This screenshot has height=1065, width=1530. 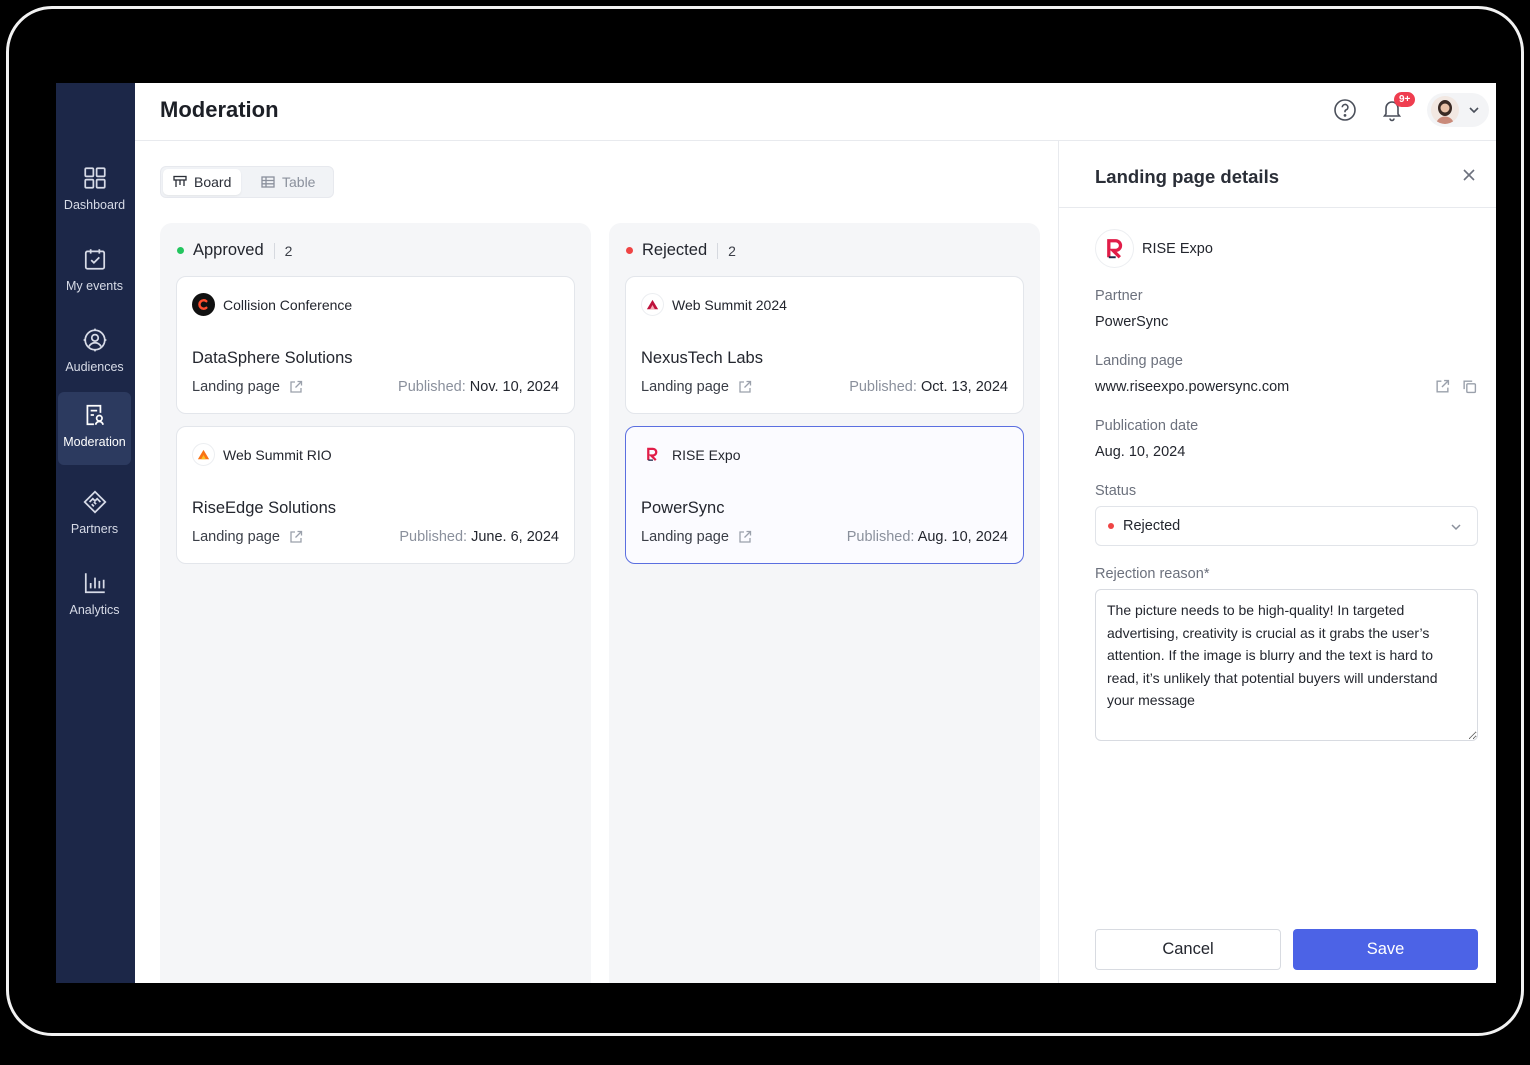 What do you see at coordinates (95, 415) in the screenshot?
I see `moderation-icon` at bounding box center [95, 415].